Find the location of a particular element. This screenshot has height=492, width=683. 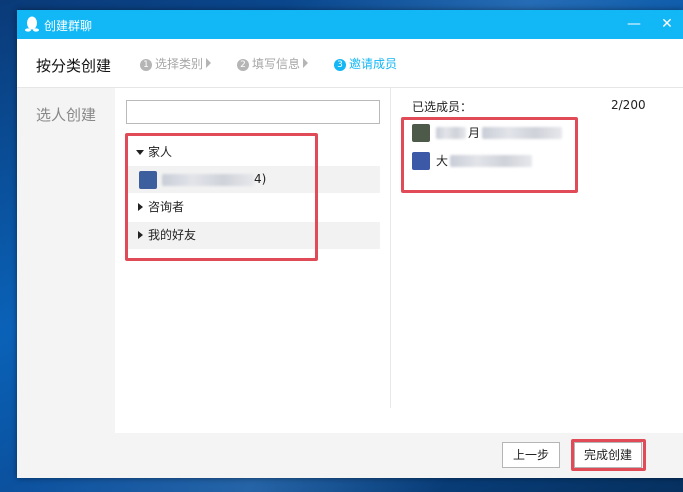

minimize-icon: — is located at coordinates (634, 24).